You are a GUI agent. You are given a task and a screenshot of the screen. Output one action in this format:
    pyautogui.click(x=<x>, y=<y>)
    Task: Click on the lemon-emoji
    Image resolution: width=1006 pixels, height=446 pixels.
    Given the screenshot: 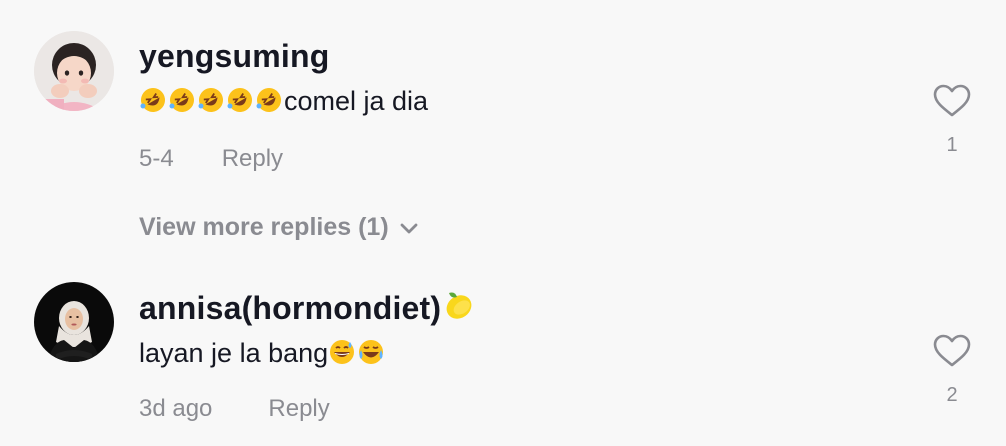 What is the action you would take?
    pyautogui.click(x=459, y=305)
    